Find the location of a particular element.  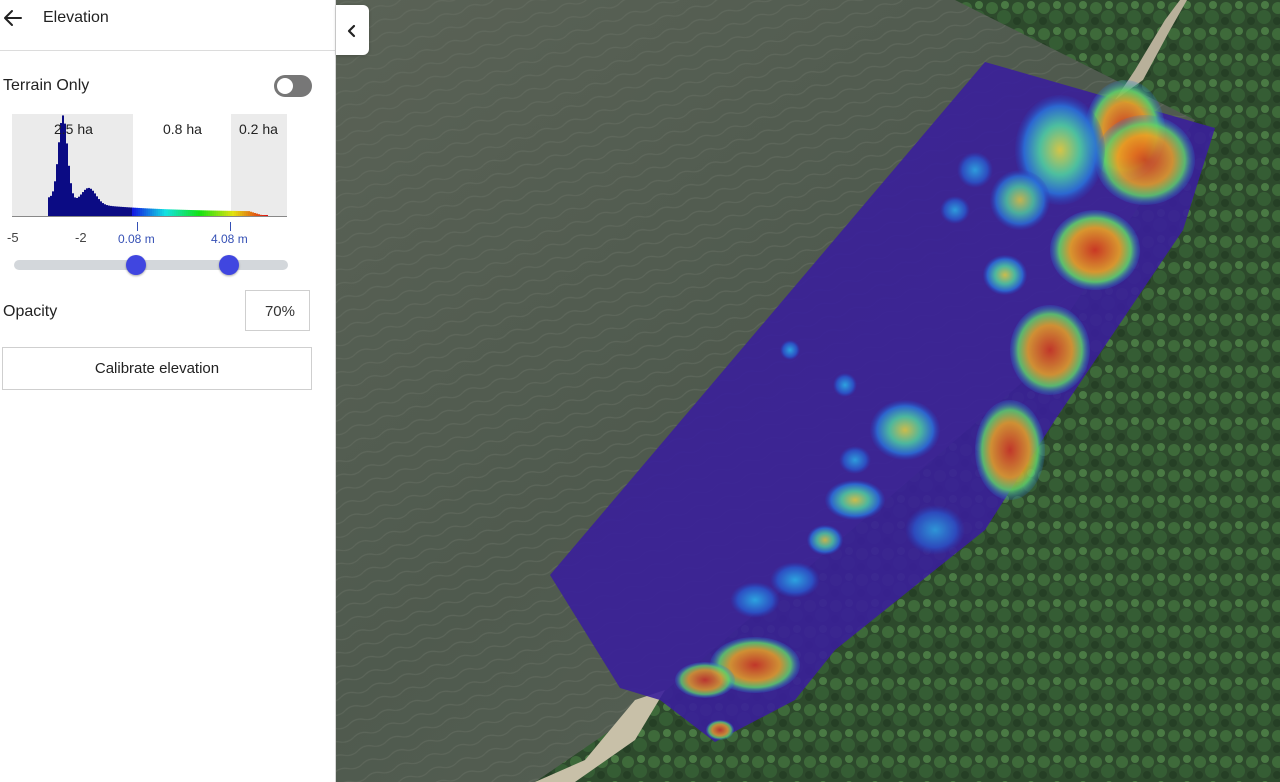

area-label-low: 2.5 ha is located at coordinates (73, 129).